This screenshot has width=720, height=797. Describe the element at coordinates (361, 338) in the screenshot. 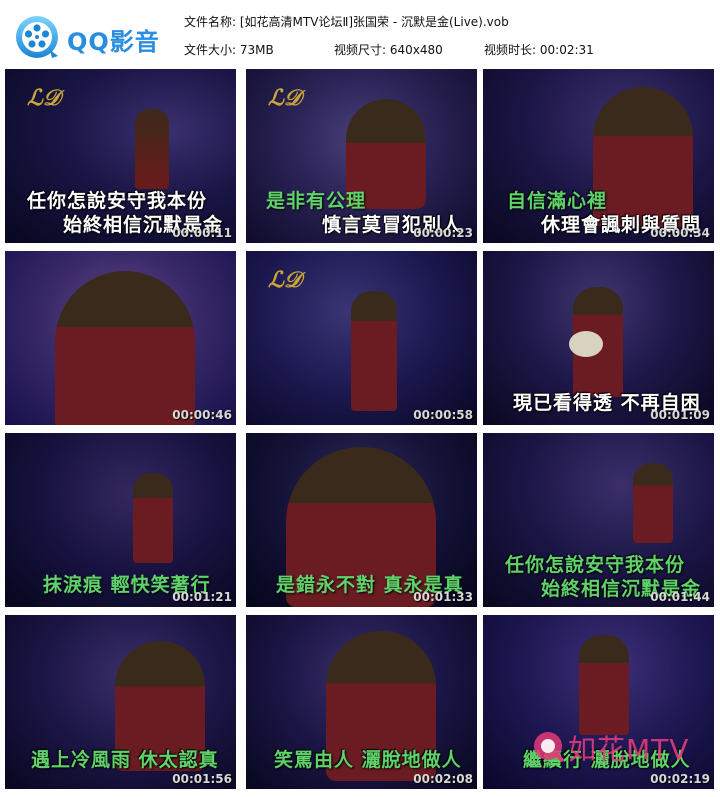

I see `thumbnail: ℒ𝒟 00:00:58` at that location.